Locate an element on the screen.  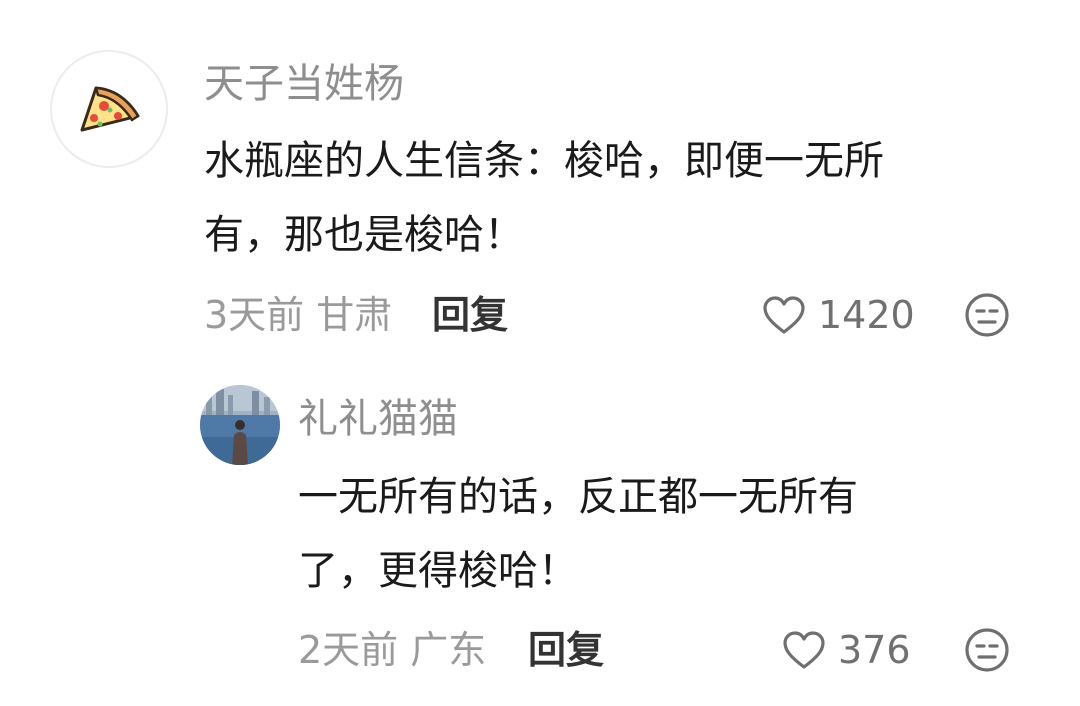
reply-text-line: 一无所有的话，反正都一无所有 is located at coordinates (578, 497).